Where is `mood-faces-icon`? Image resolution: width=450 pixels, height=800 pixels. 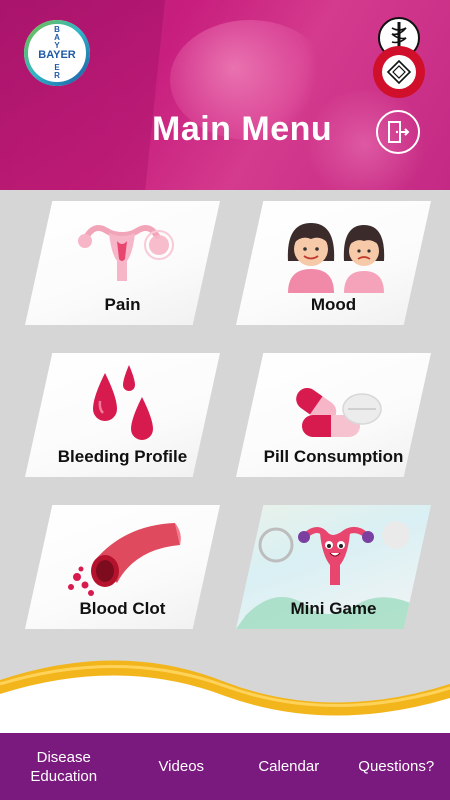 mood-faces-icon is located at coordinates (336, 258).